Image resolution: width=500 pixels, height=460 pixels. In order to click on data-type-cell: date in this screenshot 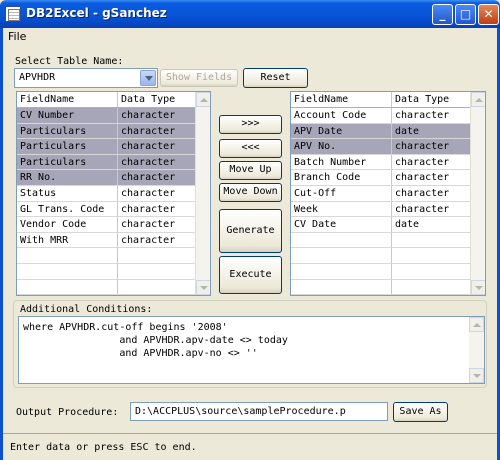, I will do `click(431, 131)`.